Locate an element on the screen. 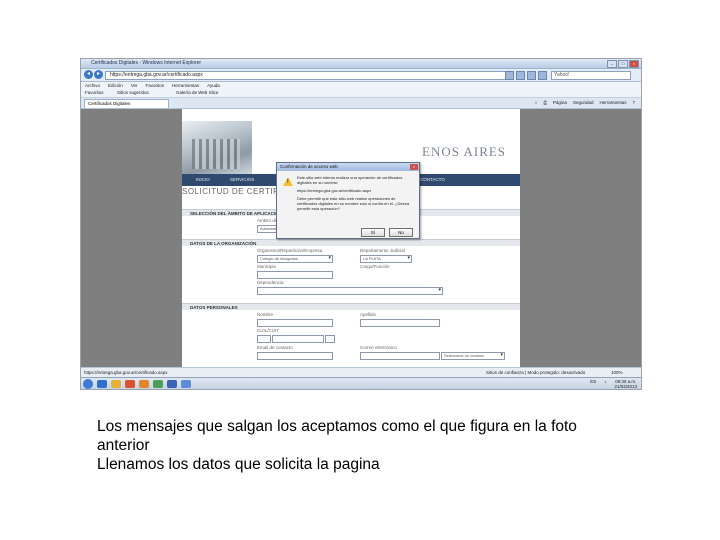 Image resolution: width=720 pixels, height=540 pixels. refresh-icon is located at coordinates (531, 75).